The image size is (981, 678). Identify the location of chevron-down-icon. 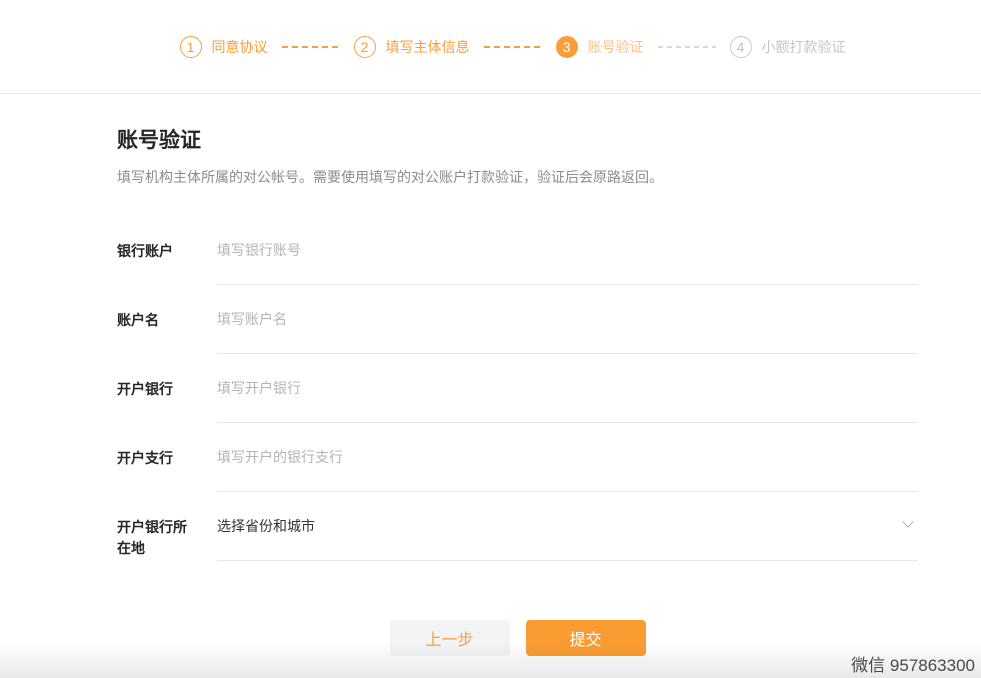
(908, 522).